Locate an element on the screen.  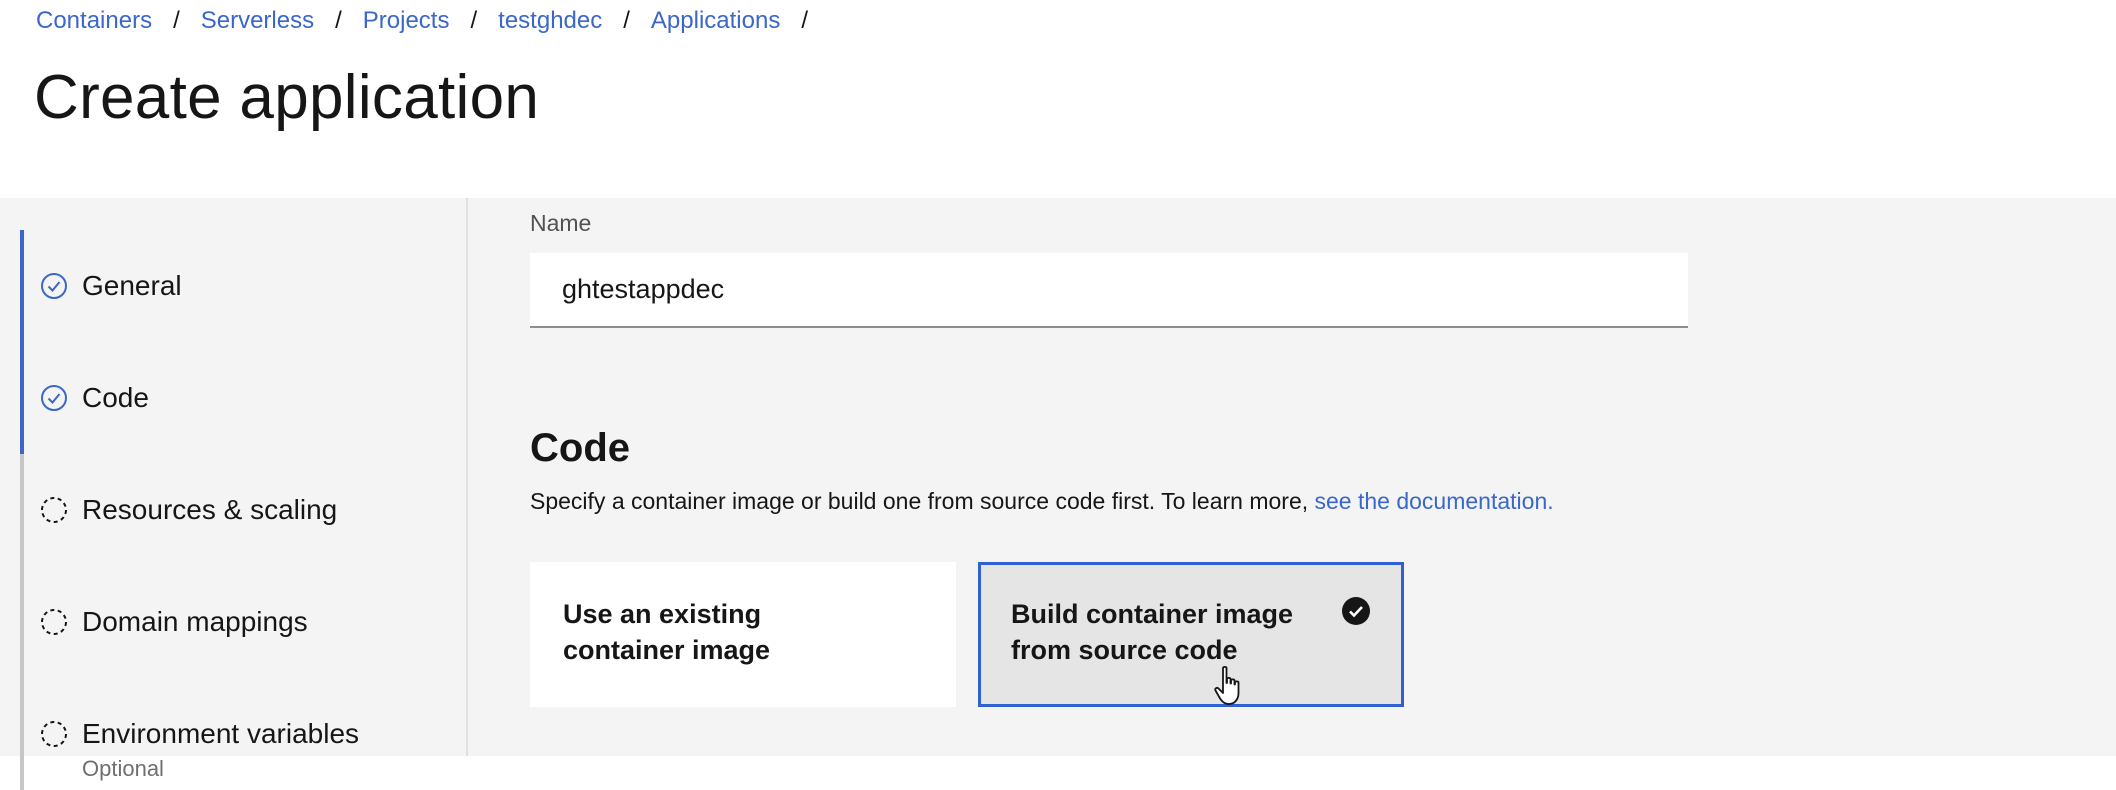
name-input is located at coordinates (1109, 290).